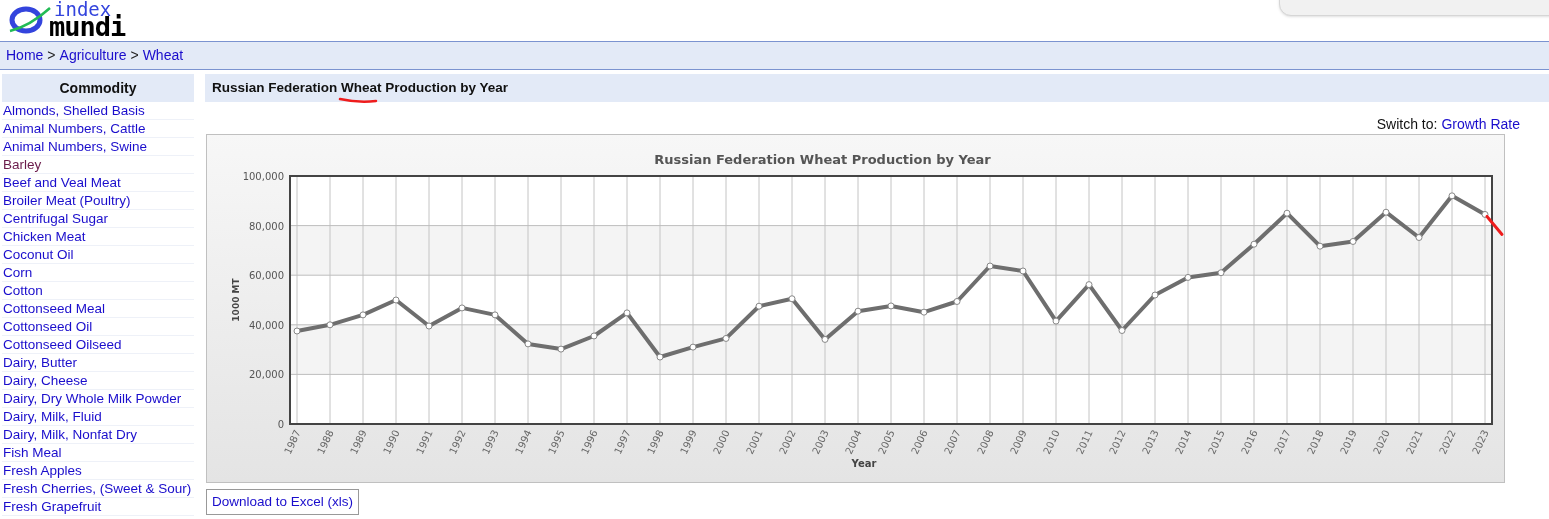 The width and height of the screenshot is (1549, 519). Describe the element at coordinates (360, 87) in the screenshot. I see `page-title: Russian Federation Wheat Production by Year` at that location.